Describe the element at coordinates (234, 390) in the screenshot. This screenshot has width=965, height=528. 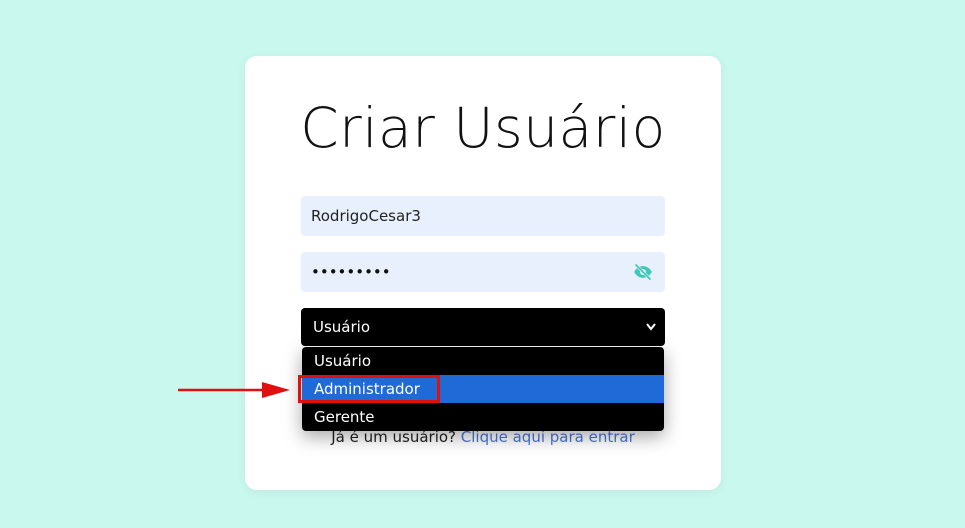
I see `annotation-arrow-icon` at that location.